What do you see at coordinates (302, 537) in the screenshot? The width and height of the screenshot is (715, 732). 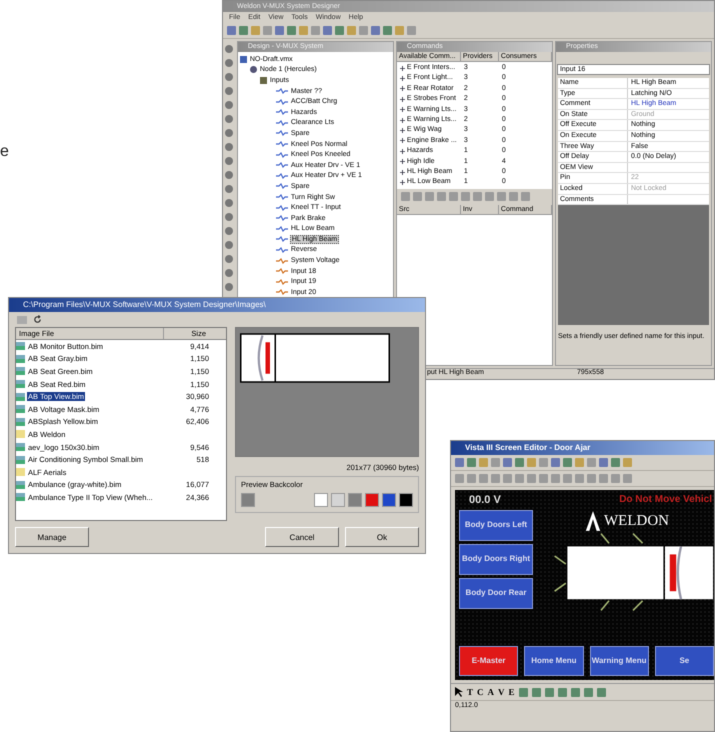 I see `cancel-button: Cancel` at bounding box center [302, 537].